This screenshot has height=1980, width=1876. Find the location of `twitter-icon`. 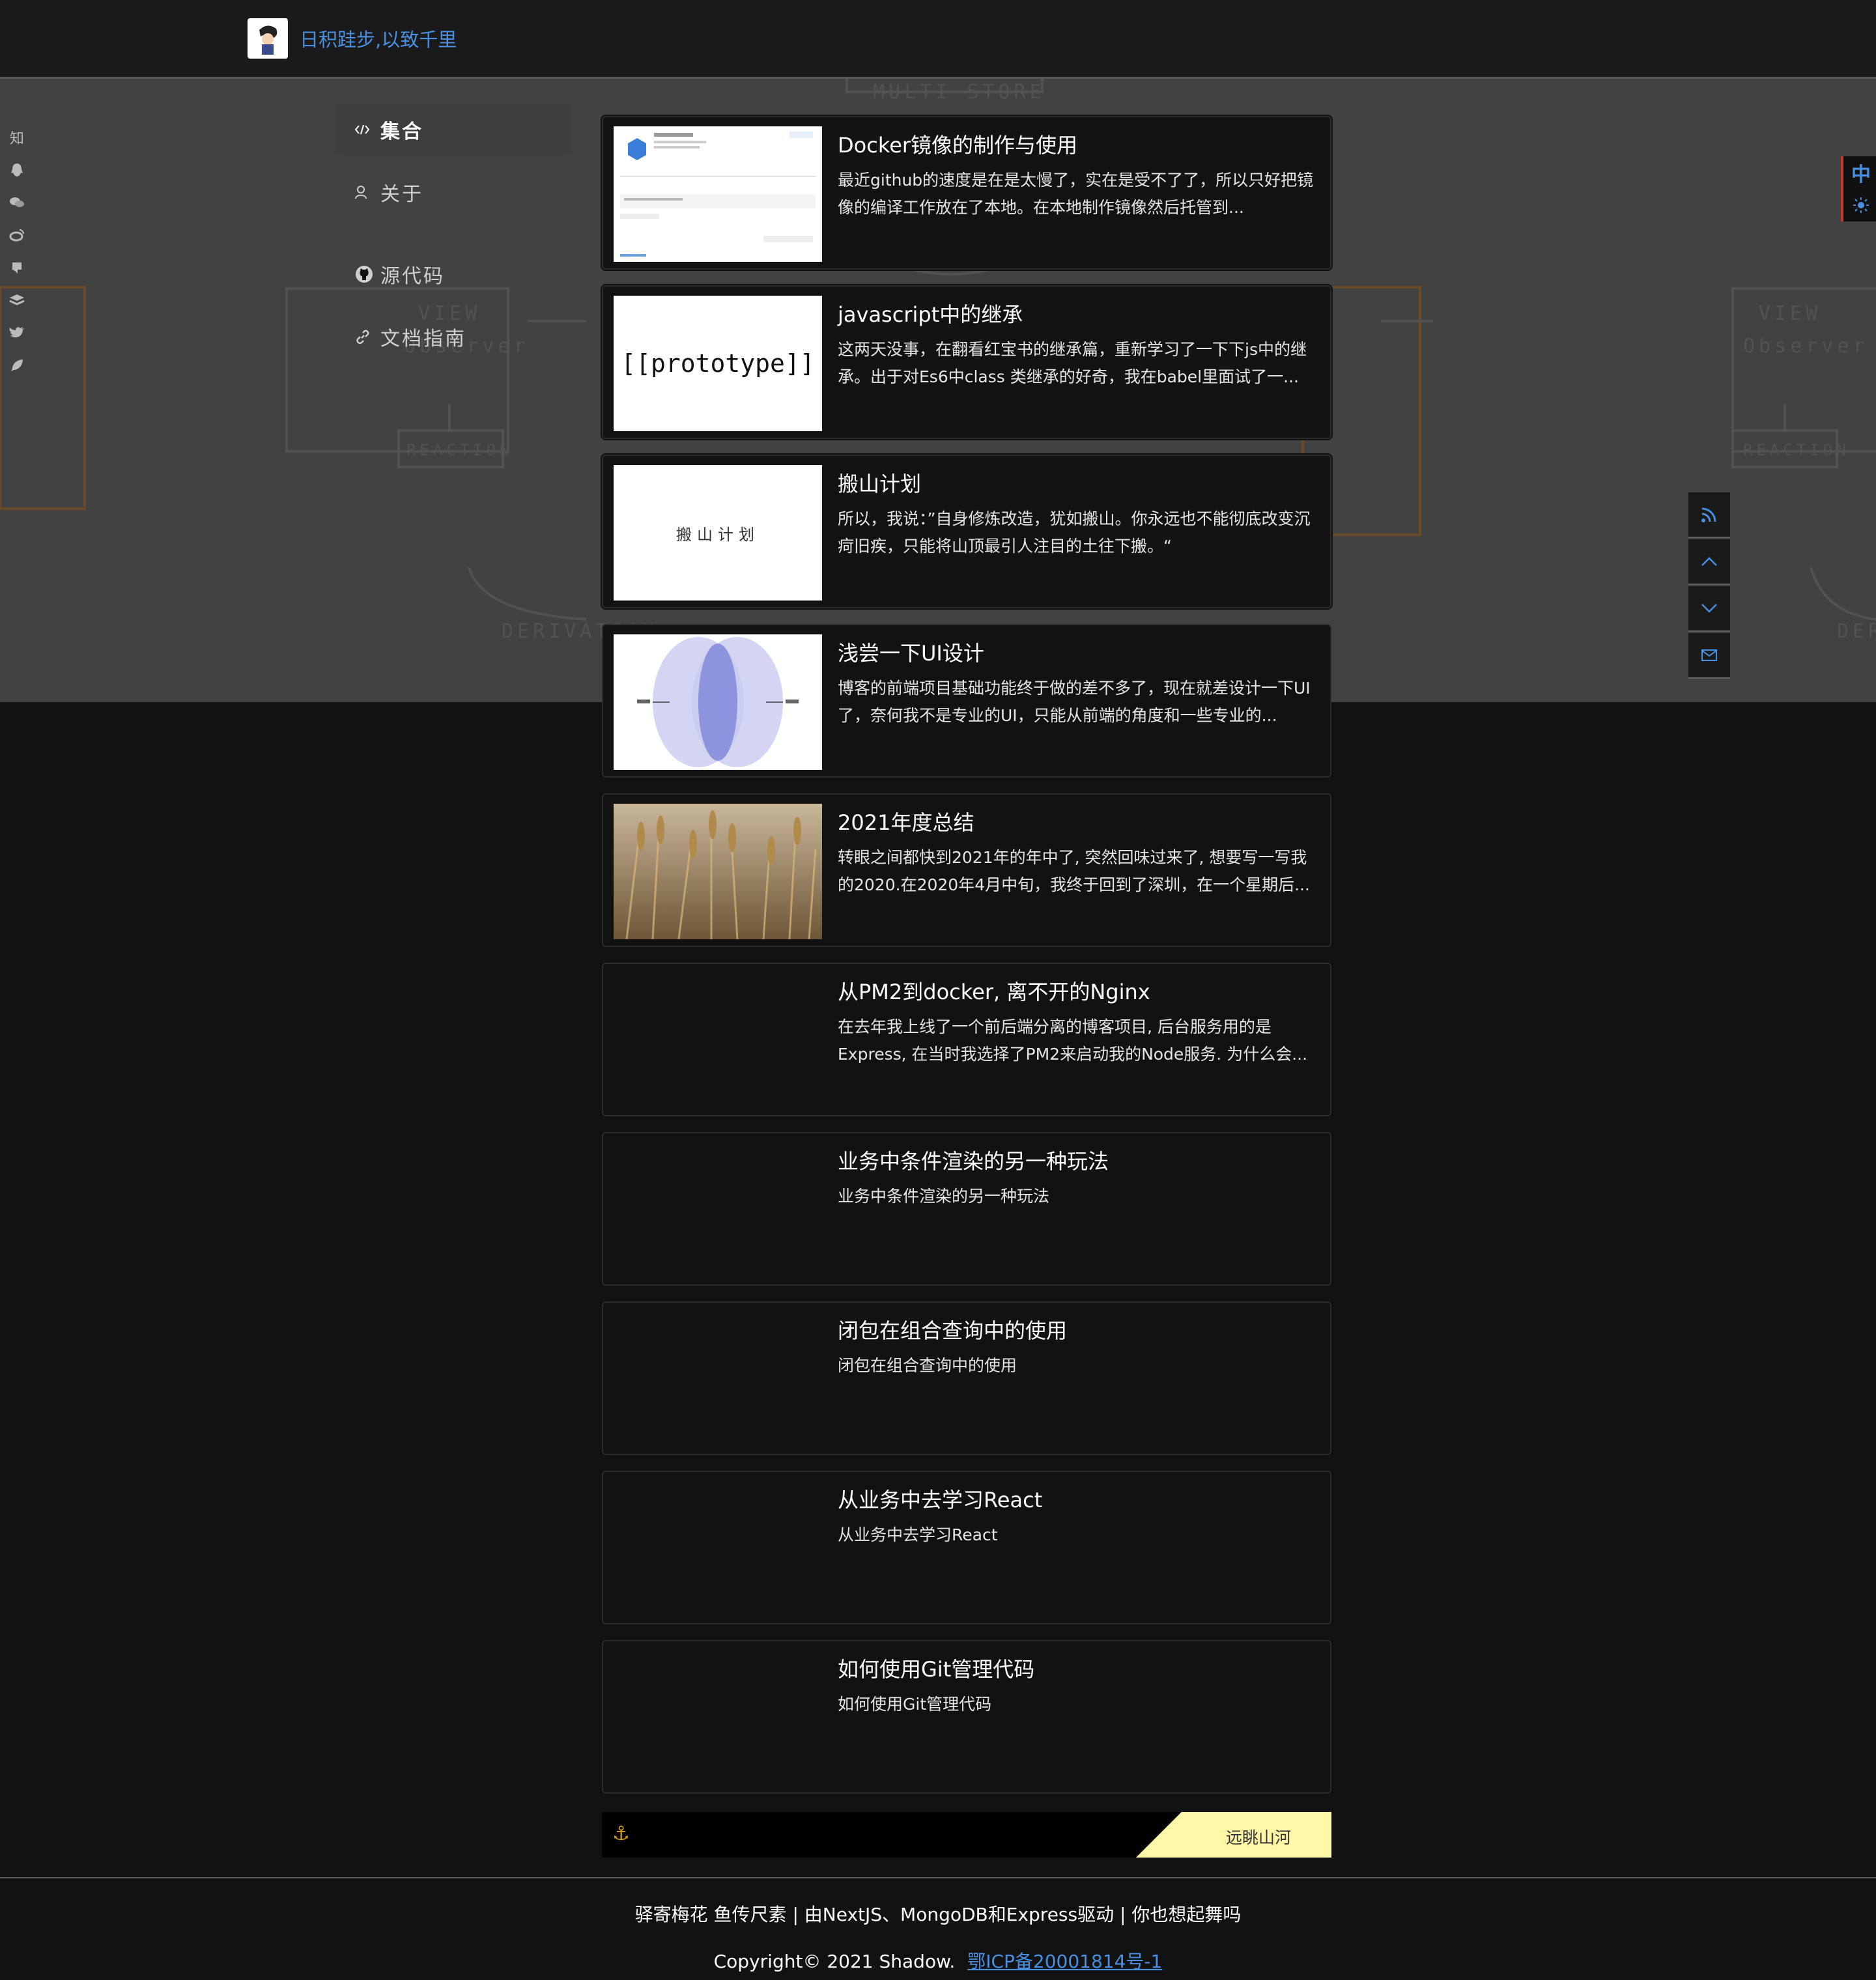

twitter-icon is located at coordinates (17, 333).